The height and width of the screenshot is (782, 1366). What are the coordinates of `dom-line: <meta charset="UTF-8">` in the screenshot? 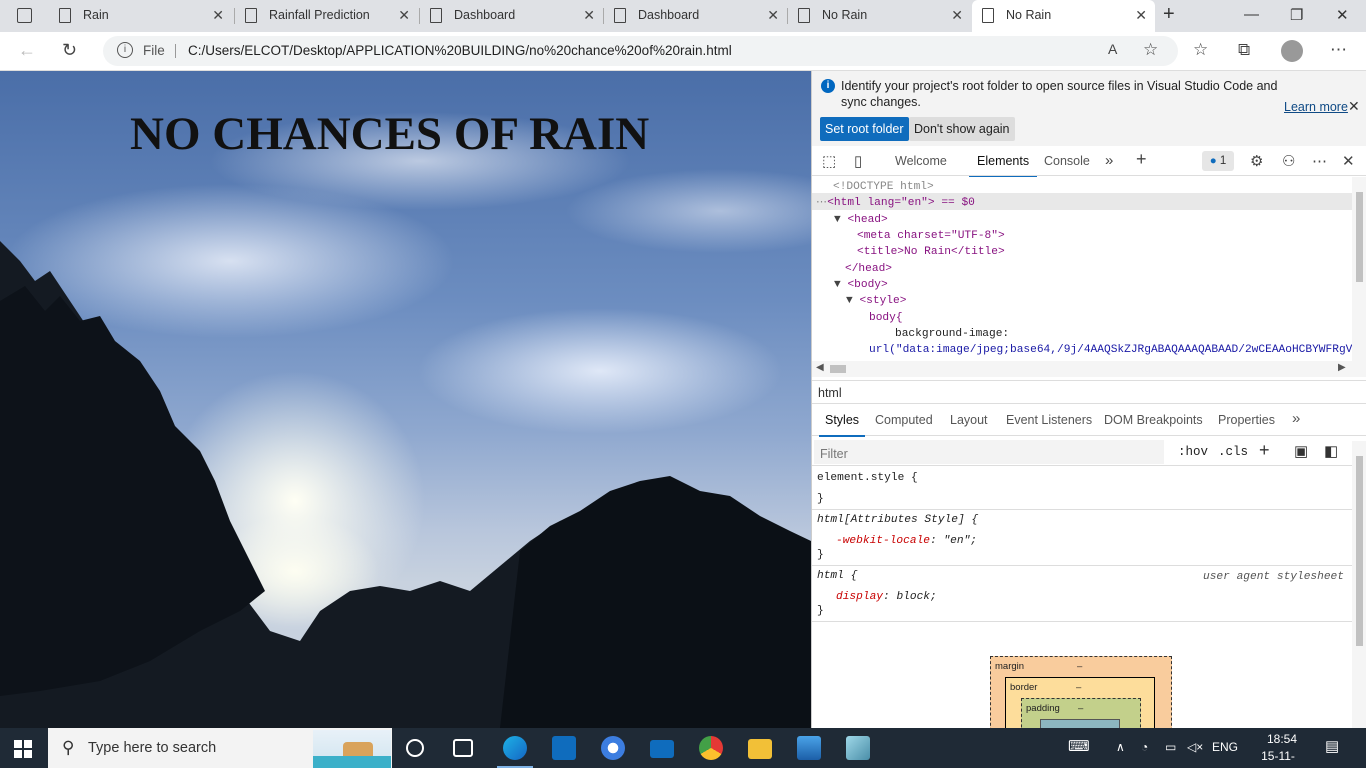 It's located at (931, 236).